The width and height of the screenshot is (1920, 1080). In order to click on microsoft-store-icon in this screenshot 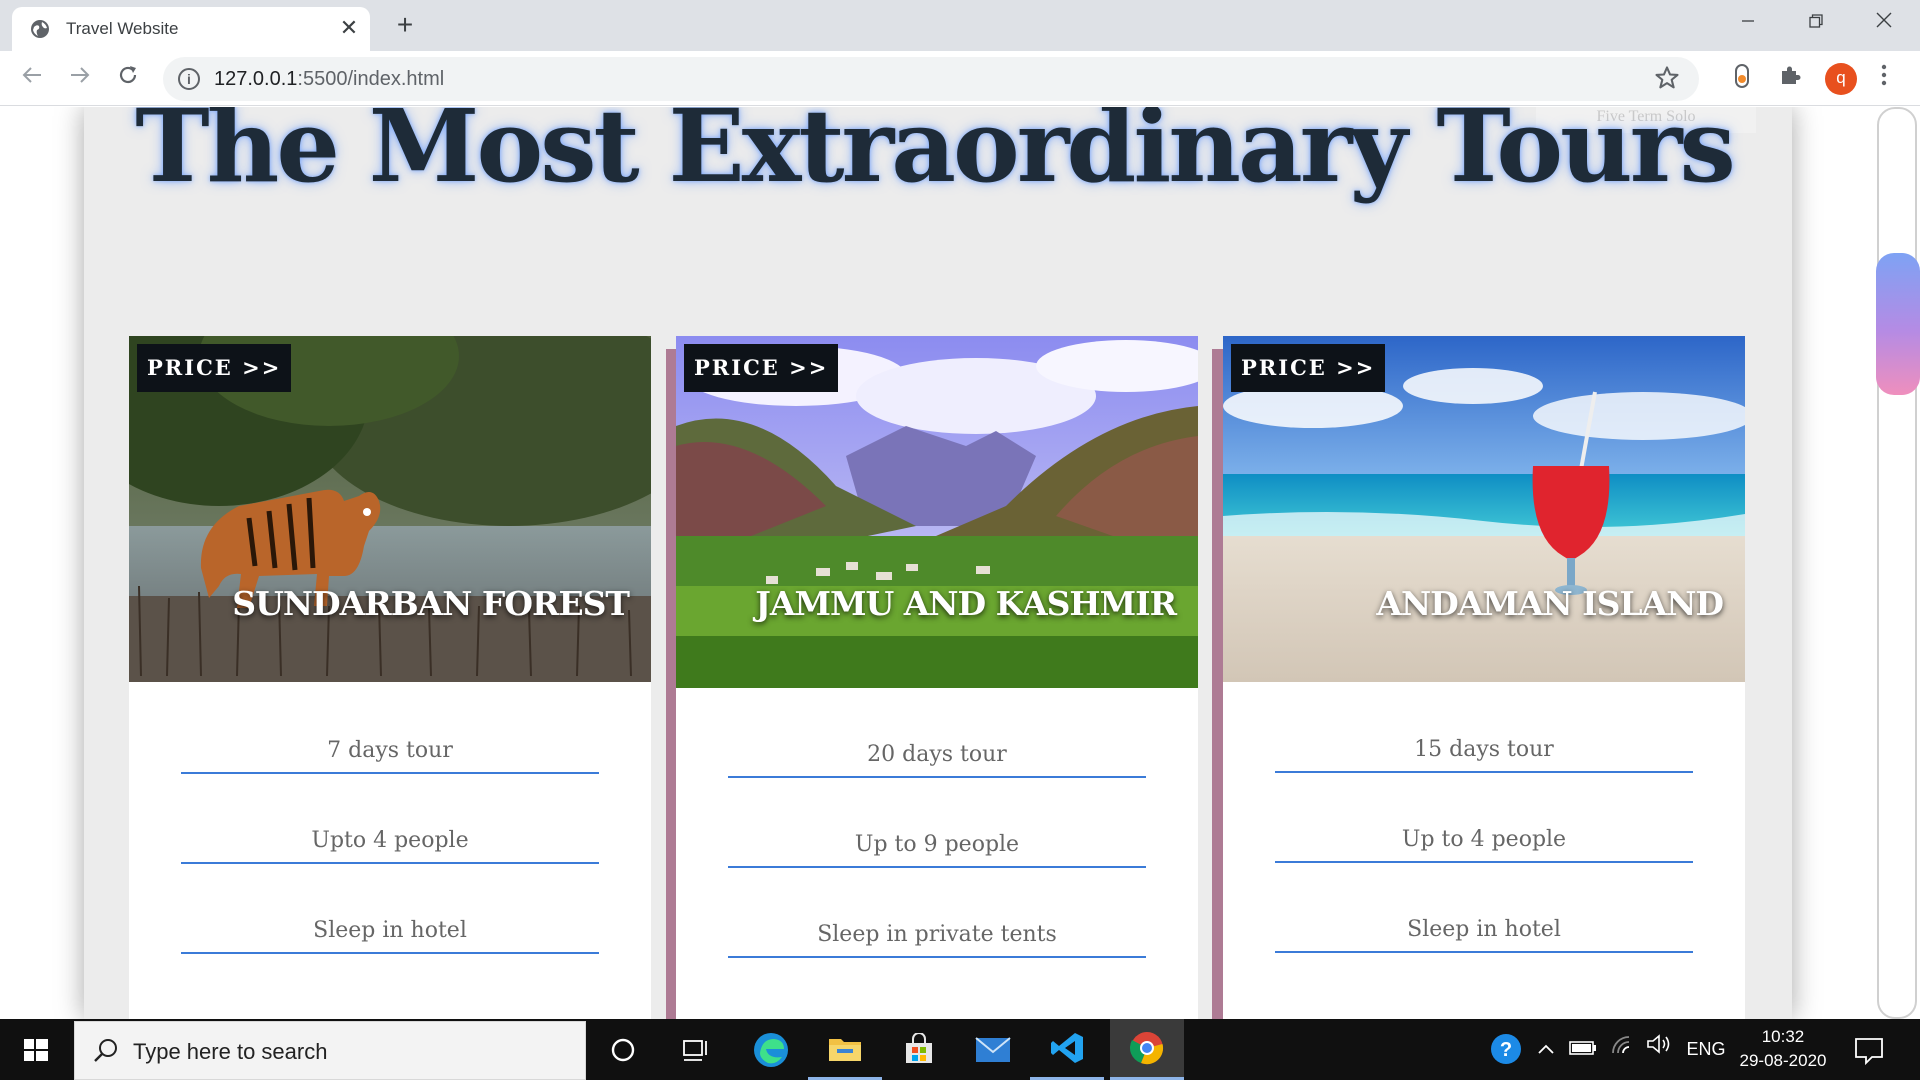, I will do `click(919, 1049)`.